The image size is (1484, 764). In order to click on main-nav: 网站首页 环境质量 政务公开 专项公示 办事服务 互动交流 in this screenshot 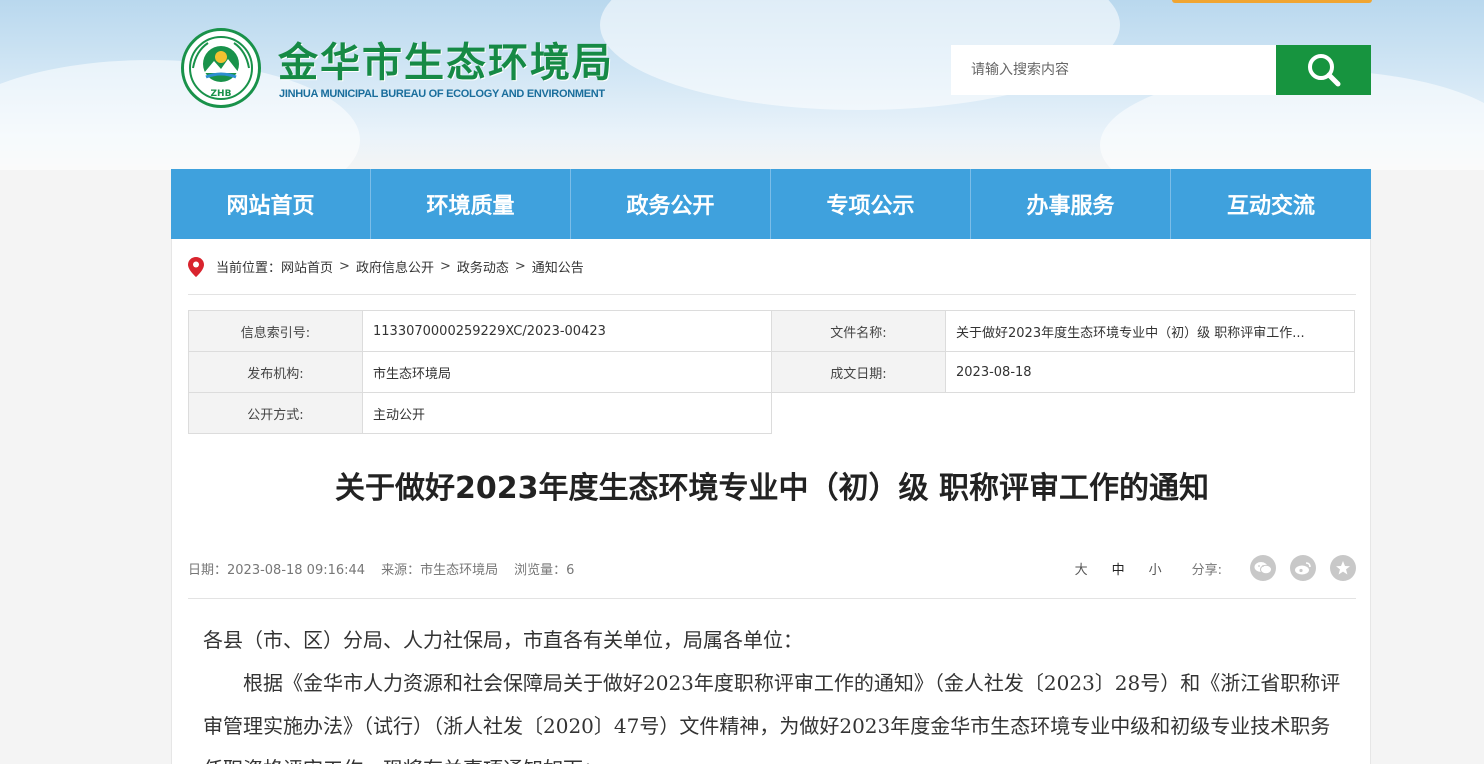, I will do `click(771, 204)`.